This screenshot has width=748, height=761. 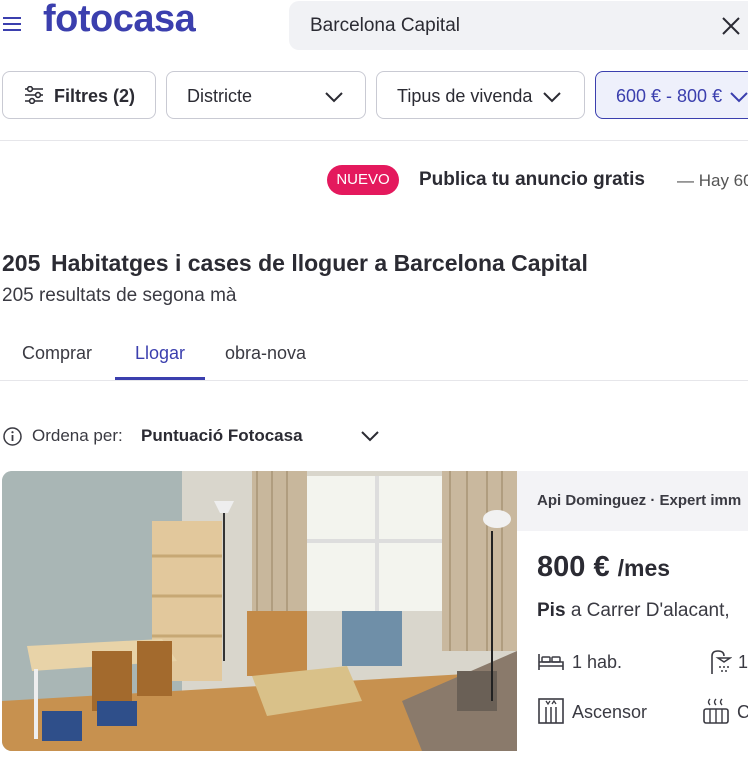 I want to click on price-unit: /mes, so click(x=644, y=568).